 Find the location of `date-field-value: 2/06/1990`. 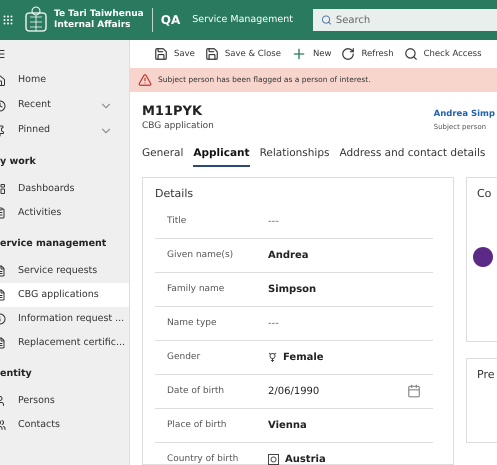

date-field-value: 2/06/1990 is located at coordinates (294, 391).